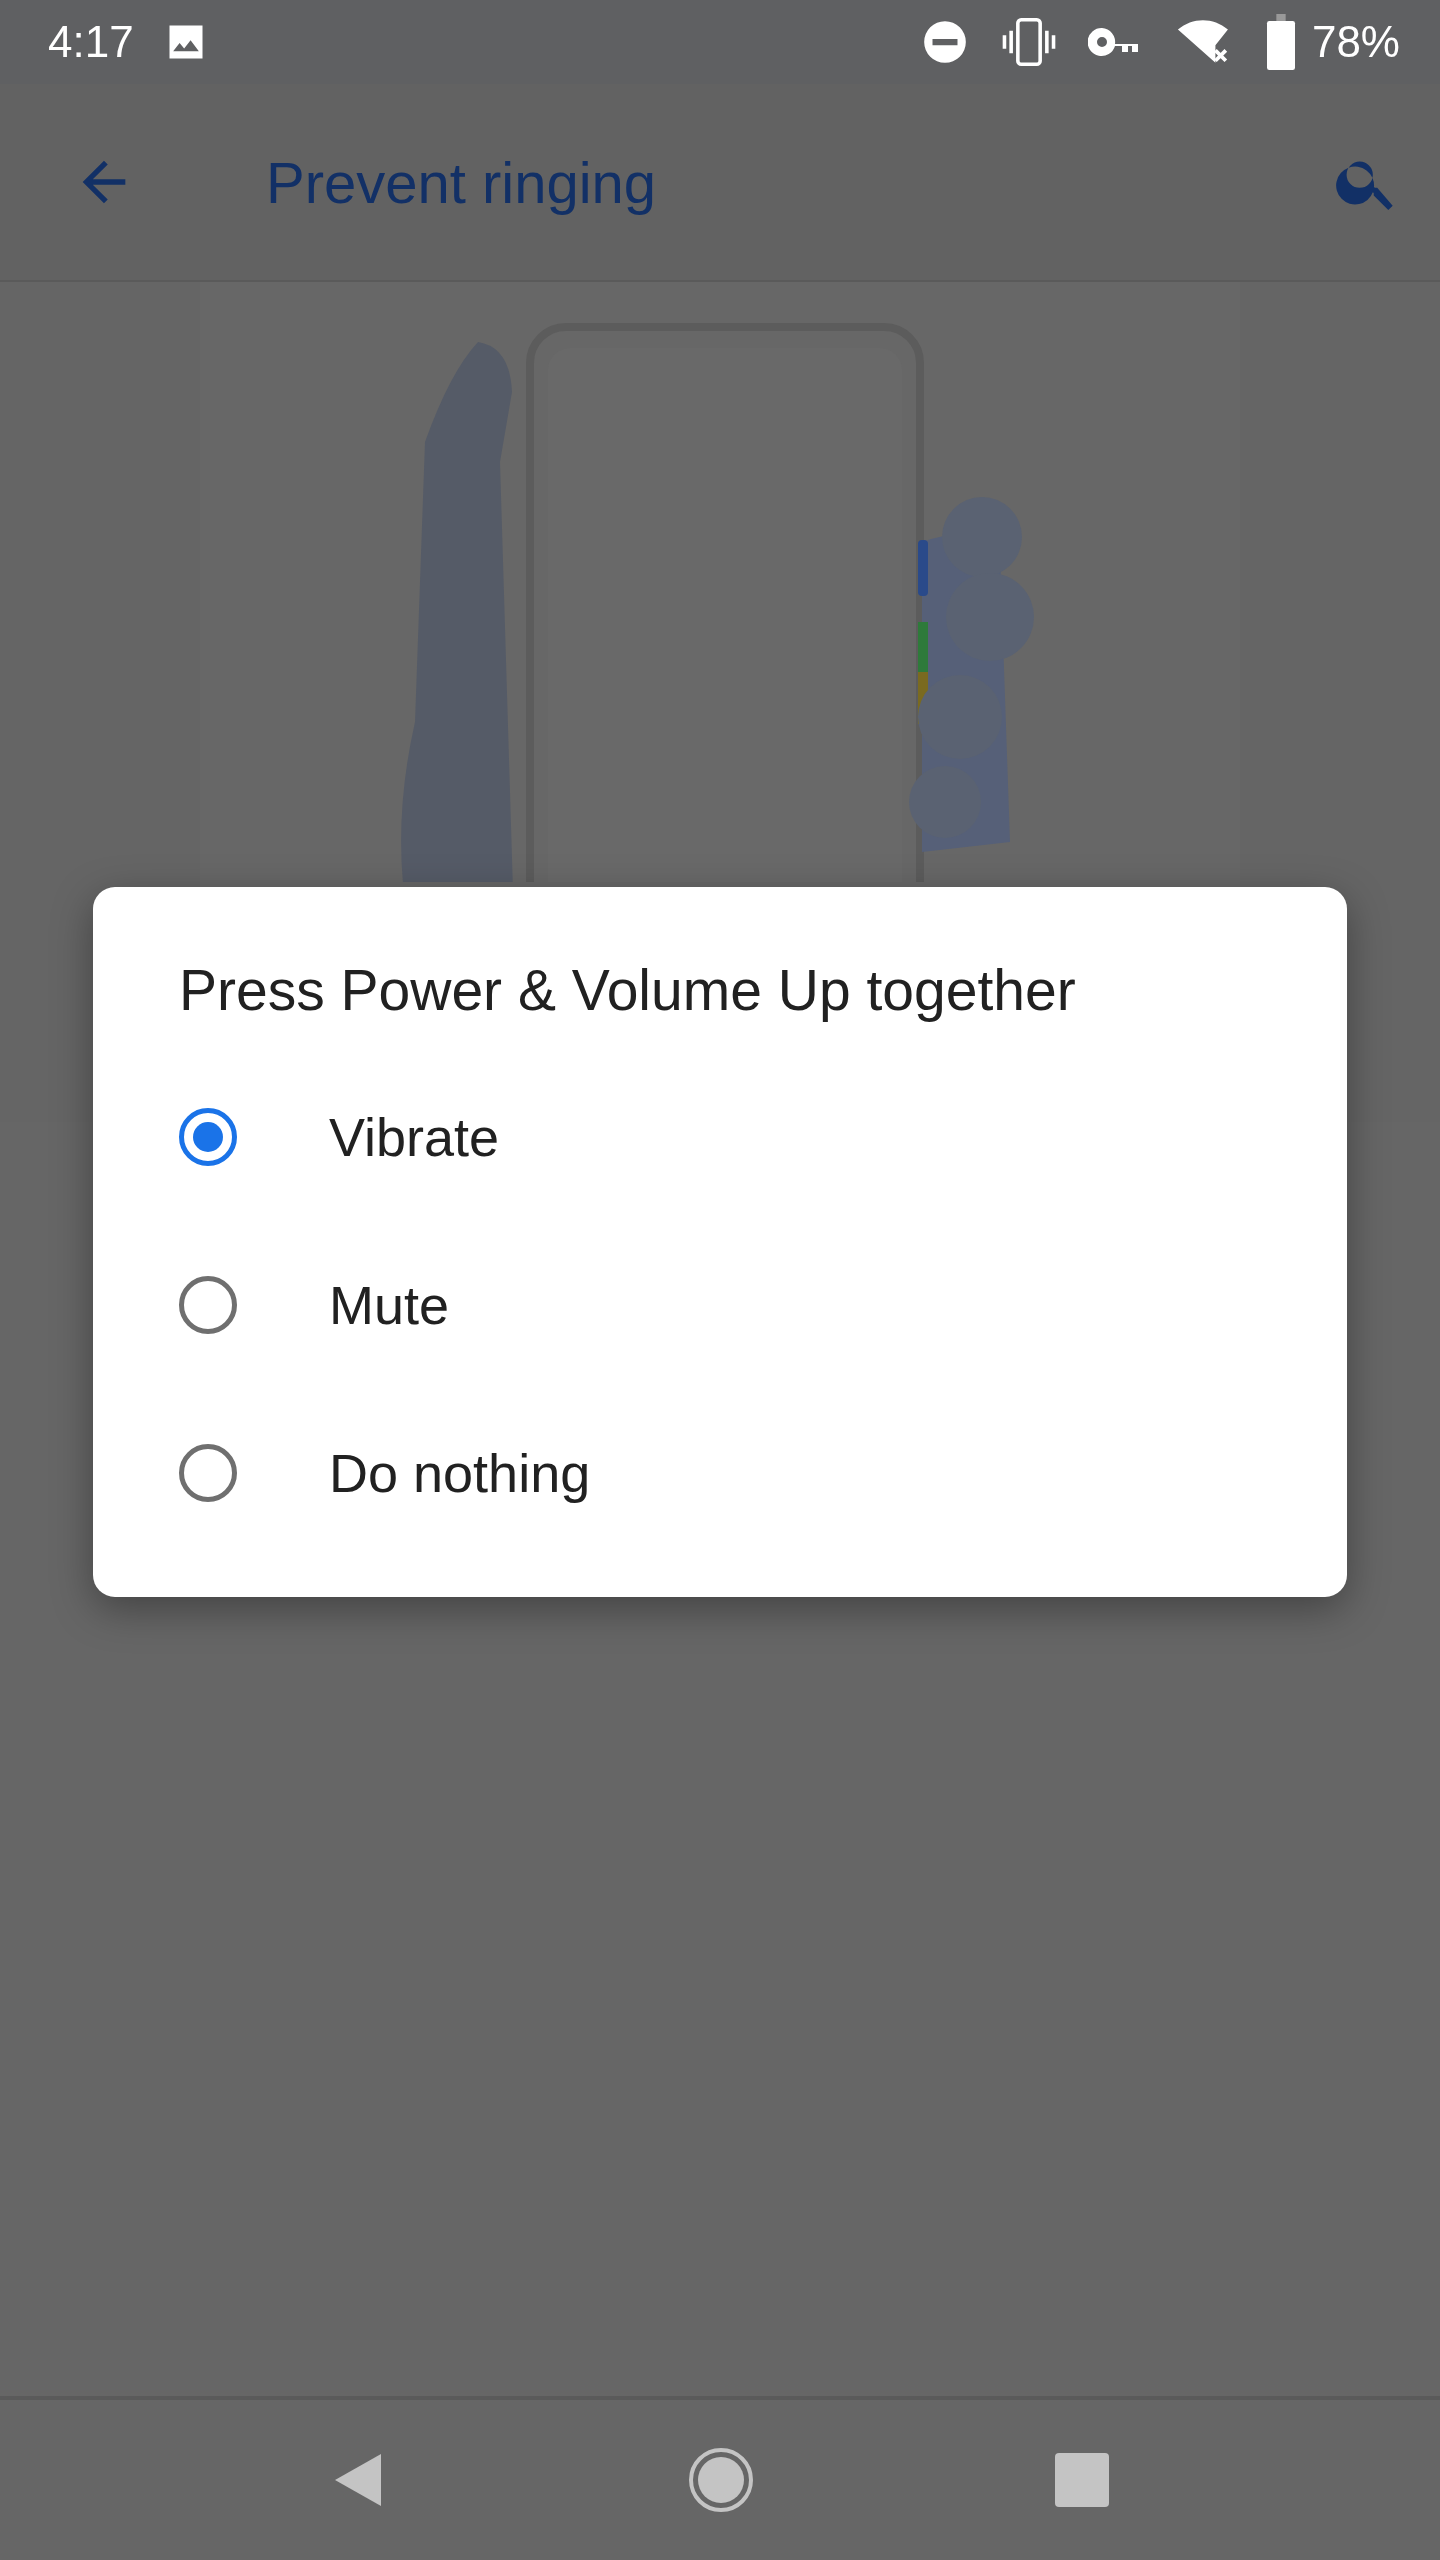 Image resolution: width=1440 pixels, height=2560 pixels. What do you see at coordinates (721, 2480) in the screenshot?
I see `home-circle-icon` at bounding box center [721, 2480].